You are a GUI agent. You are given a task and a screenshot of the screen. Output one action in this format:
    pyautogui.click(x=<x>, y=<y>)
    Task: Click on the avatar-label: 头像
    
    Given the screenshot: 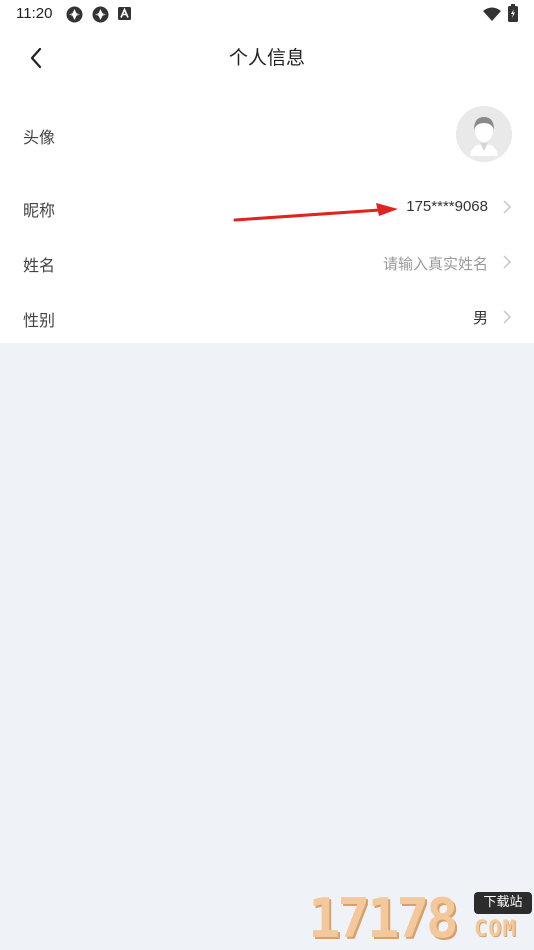 What is the action you would take?
    pyautogui.click(x=39, y=137)
    